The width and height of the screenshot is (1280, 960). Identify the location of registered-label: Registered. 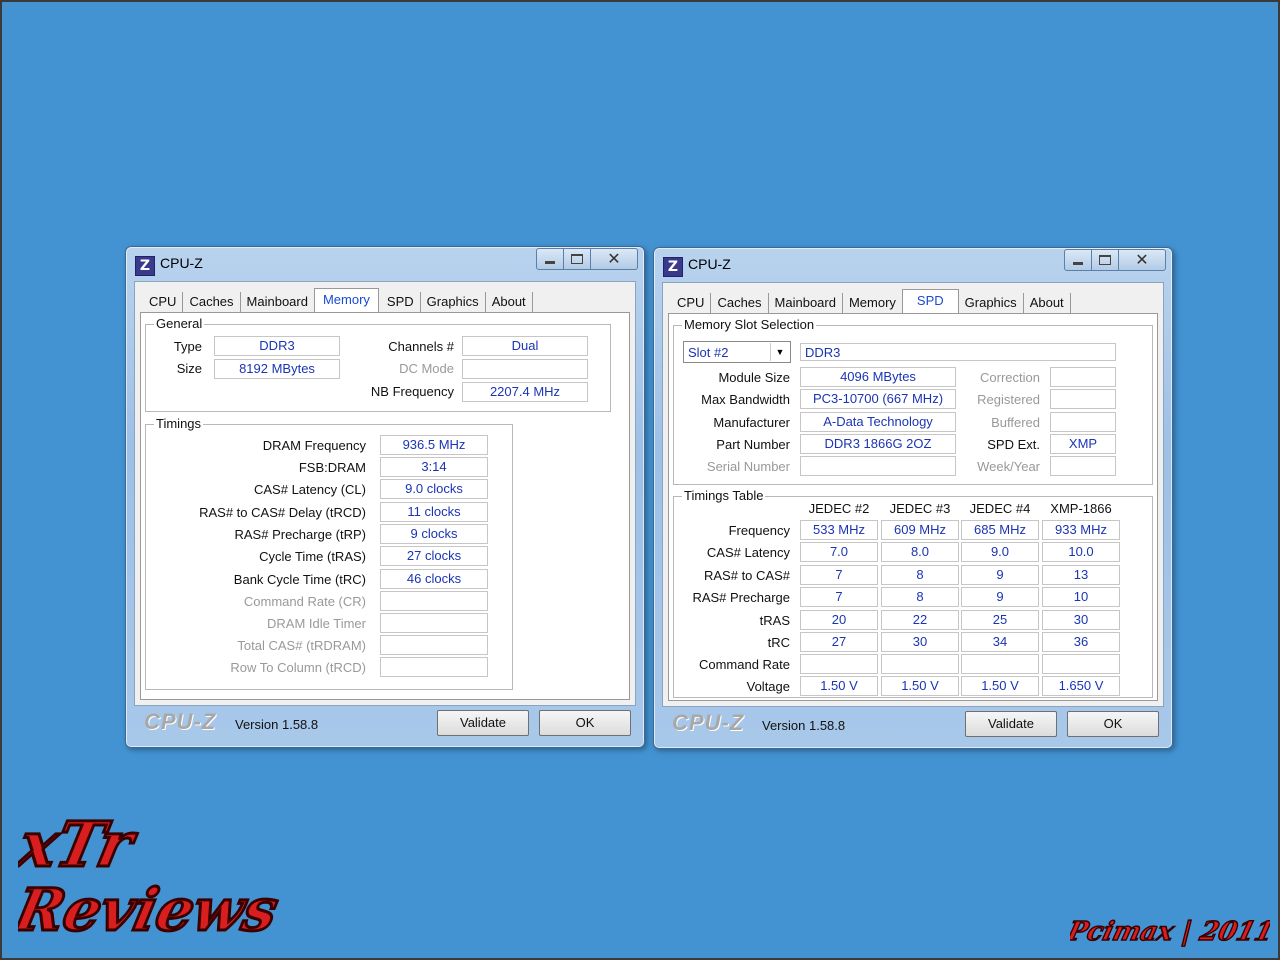
(1008, 399).